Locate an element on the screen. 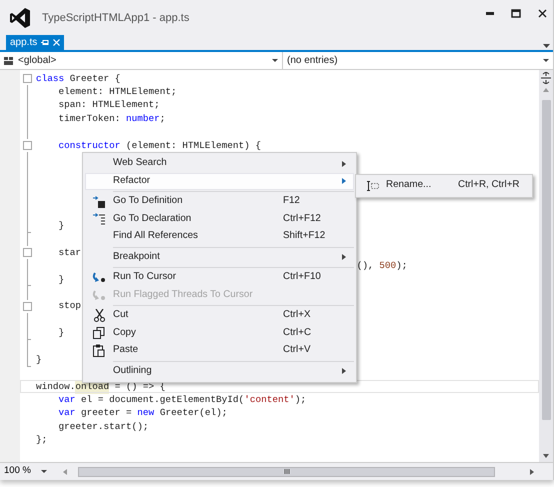 The image size is (554, 487). code-line: class Greeter { is located at coordinates (78, 79).